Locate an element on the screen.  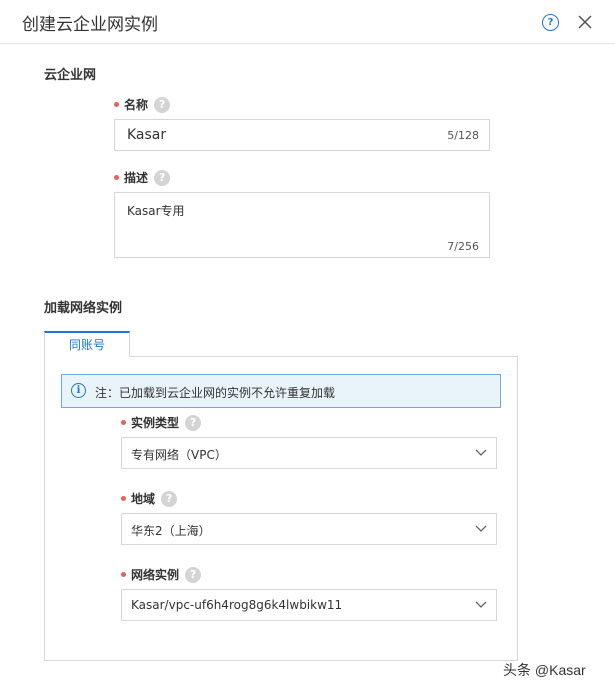
dialog-title: 创建云企业网实例 is located at coordinates (90, 25).